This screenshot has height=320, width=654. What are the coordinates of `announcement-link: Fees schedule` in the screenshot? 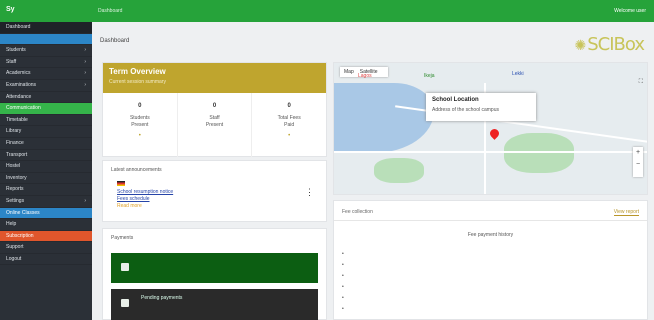 It's located at (133, 199).